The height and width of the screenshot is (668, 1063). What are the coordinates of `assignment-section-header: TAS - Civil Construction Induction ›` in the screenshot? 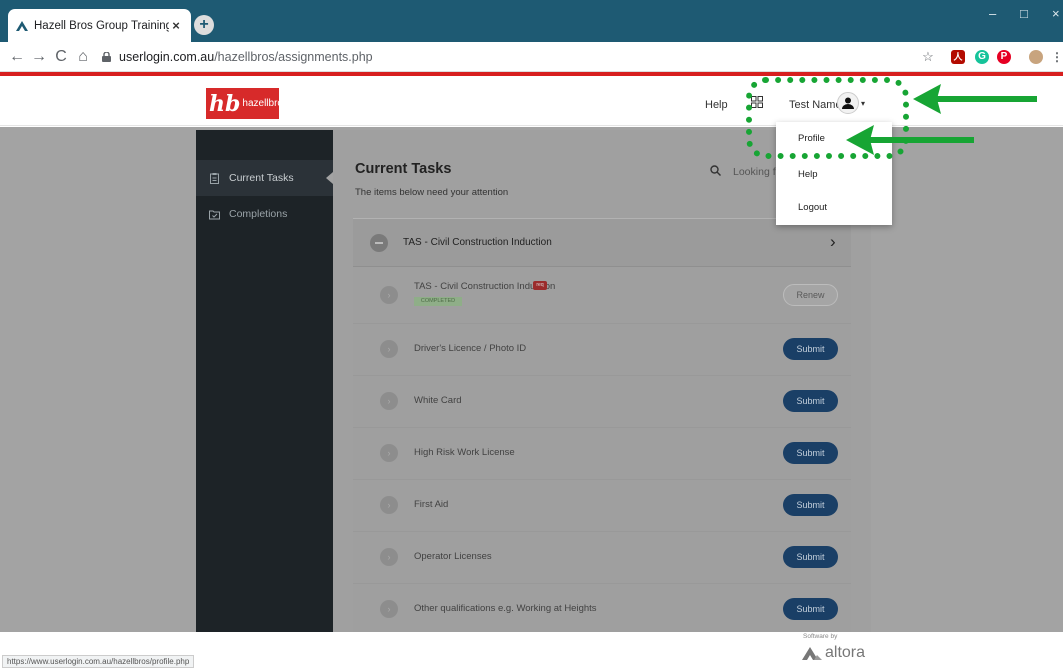 It's located at (602, 242).